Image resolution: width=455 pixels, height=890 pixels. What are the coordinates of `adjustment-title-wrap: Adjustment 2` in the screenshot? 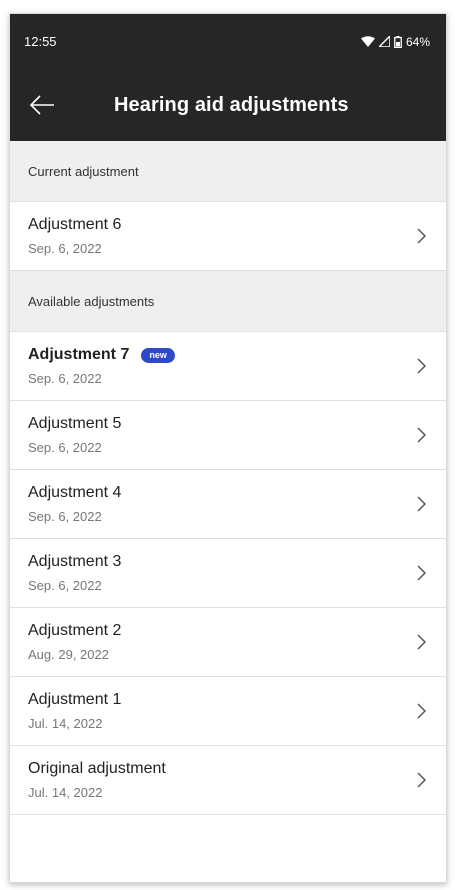 It's located at (74, 631).